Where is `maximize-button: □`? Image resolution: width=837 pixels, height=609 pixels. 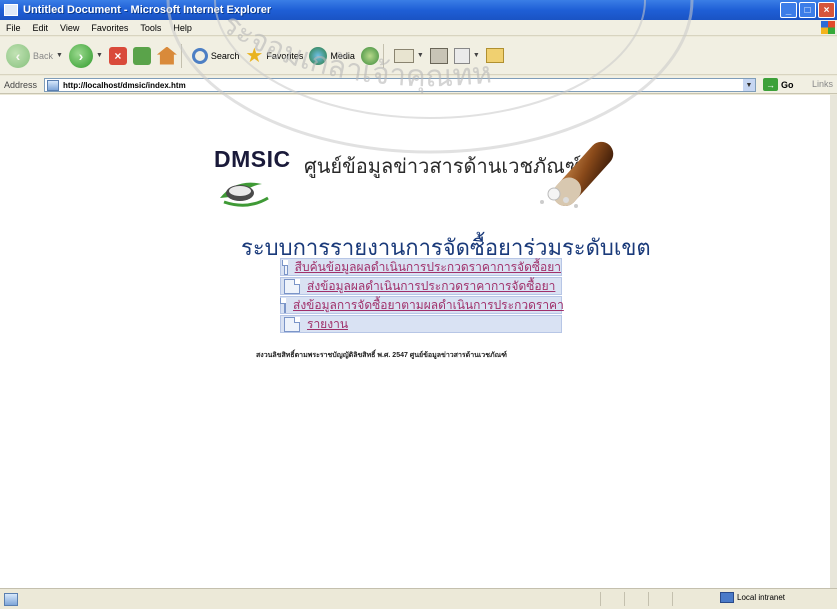
maximize-button: □ is located at coordinates (807, 10).